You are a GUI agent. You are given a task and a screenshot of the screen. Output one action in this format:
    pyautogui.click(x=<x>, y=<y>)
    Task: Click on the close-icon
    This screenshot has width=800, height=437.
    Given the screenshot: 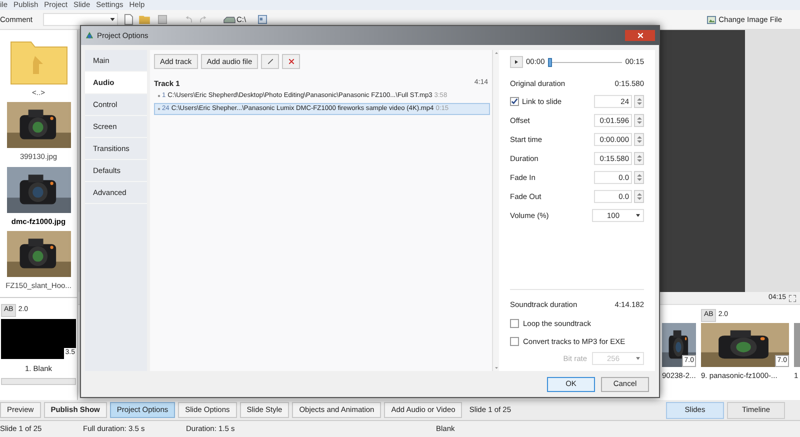 What is the action you would take?
    pyautogui.click(x=640, y=35)
    